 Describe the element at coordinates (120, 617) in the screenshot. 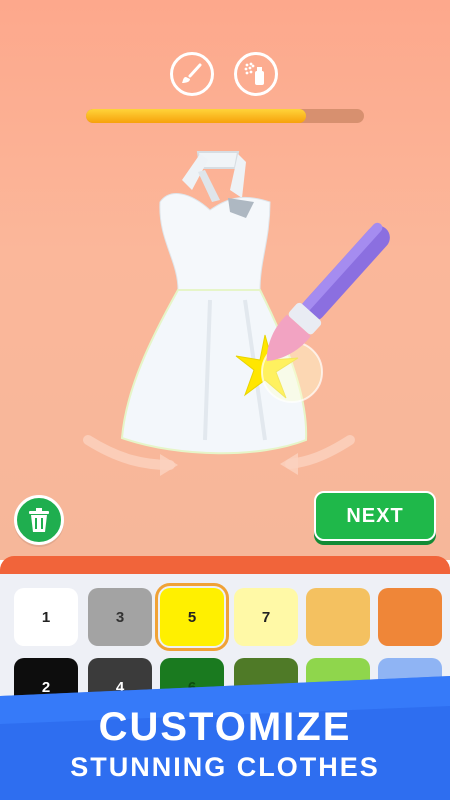

I see `color-swatch: 3` at that location.